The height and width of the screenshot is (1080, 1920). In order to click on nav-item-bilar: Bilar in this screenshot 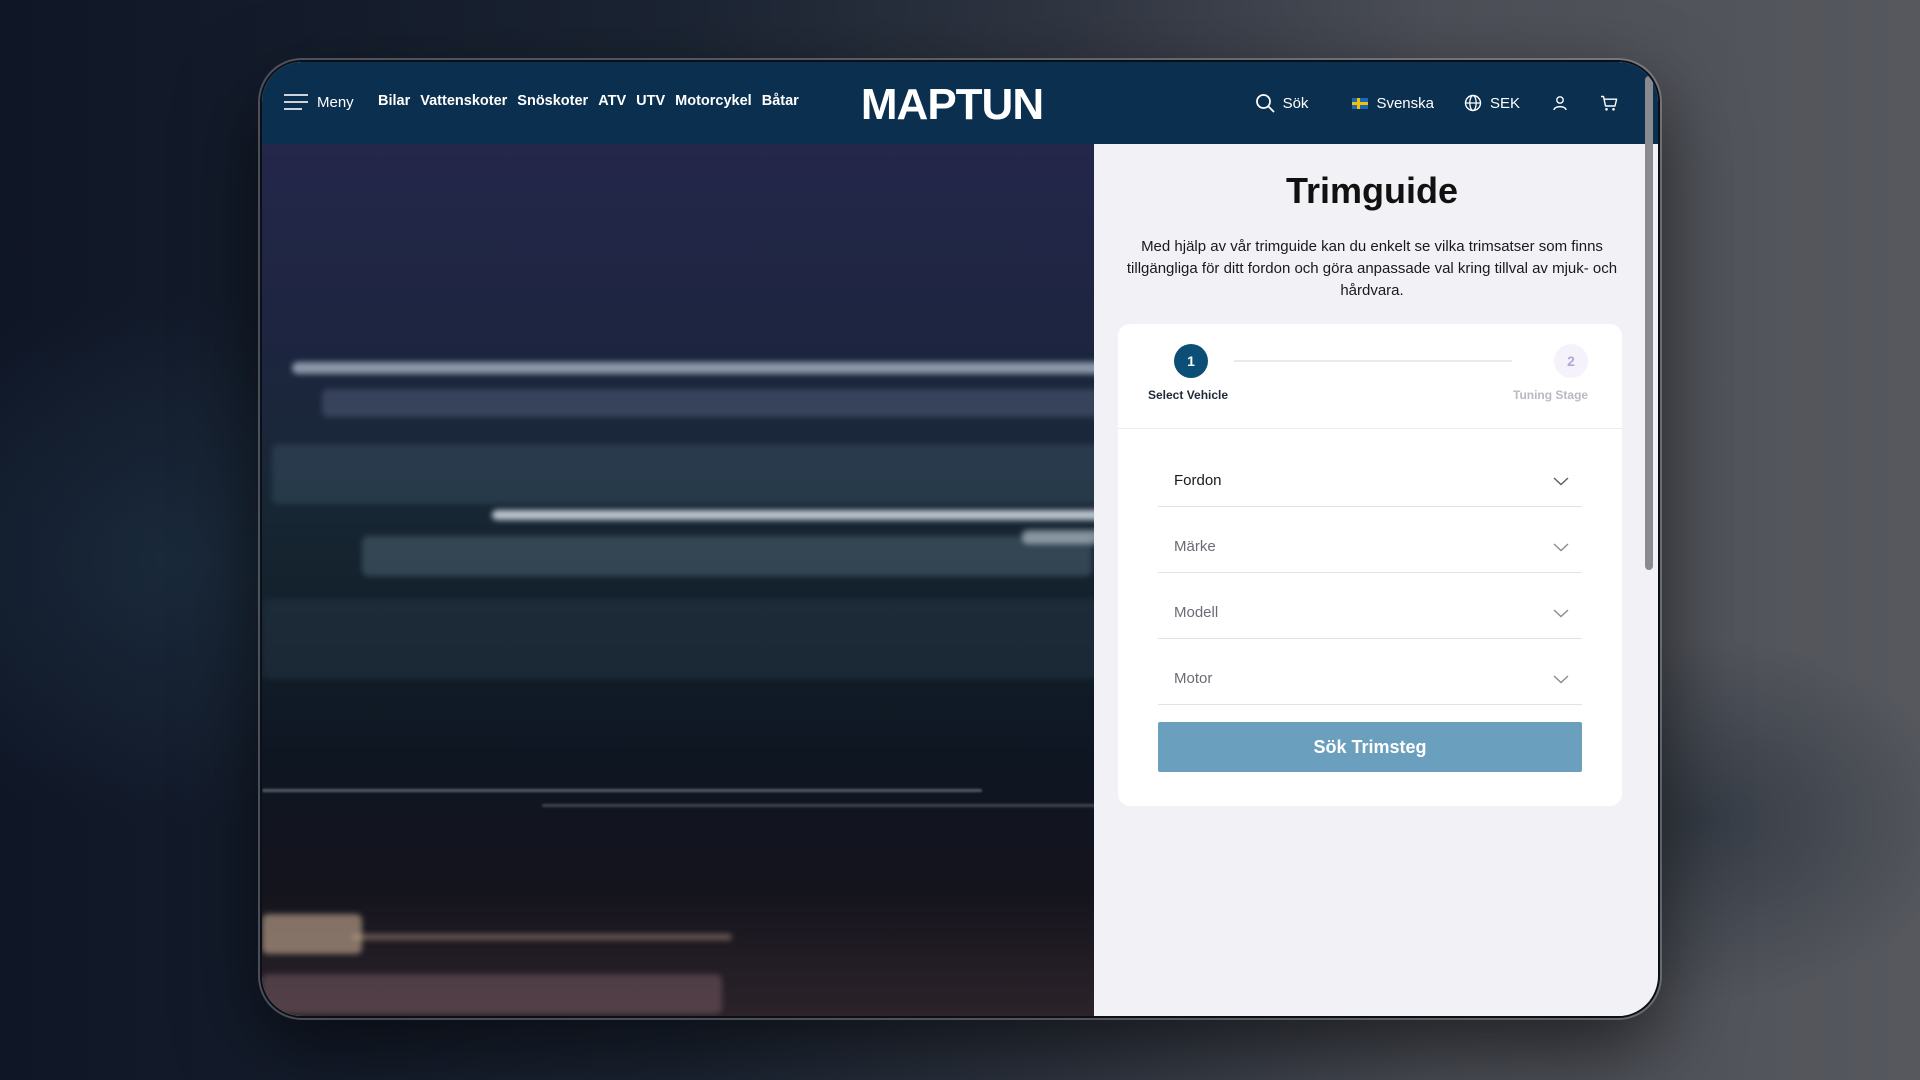, I will do `click(394, 101)`.